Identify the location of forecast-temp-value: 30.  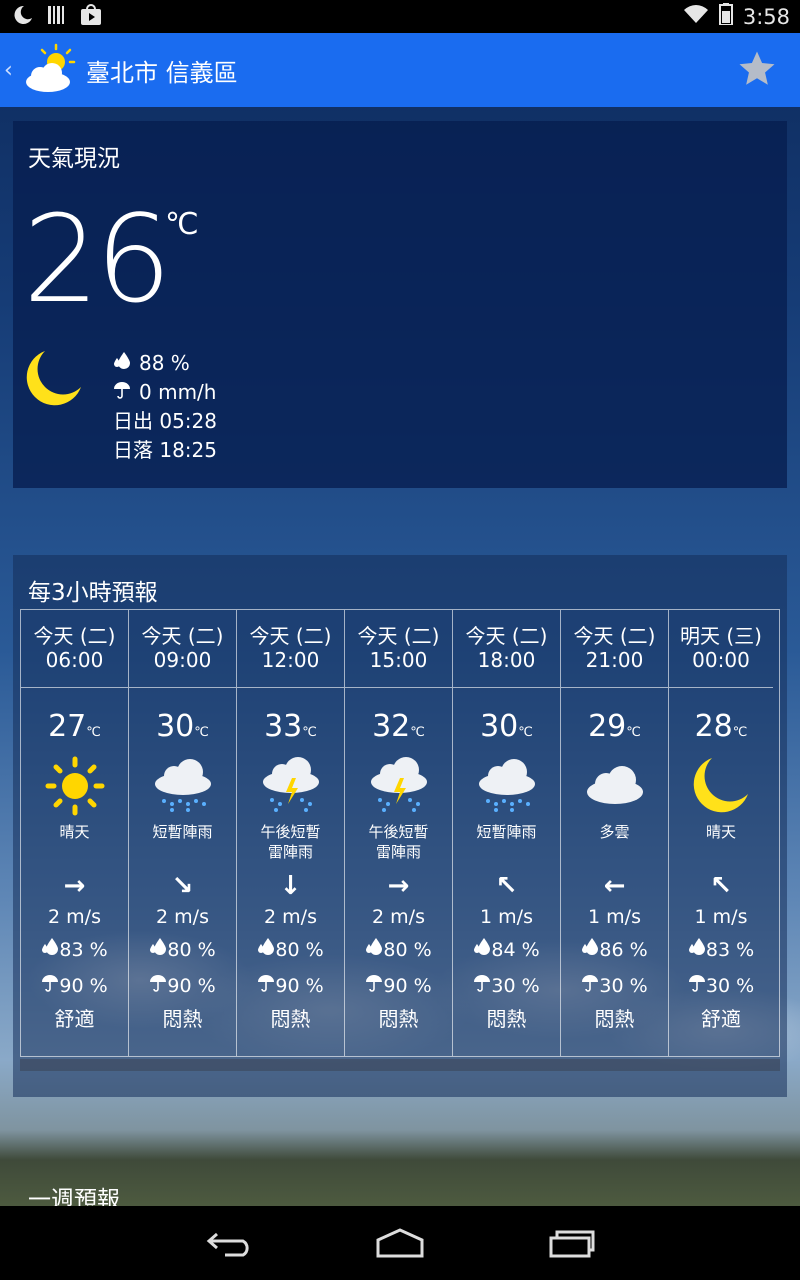
(175, 726).